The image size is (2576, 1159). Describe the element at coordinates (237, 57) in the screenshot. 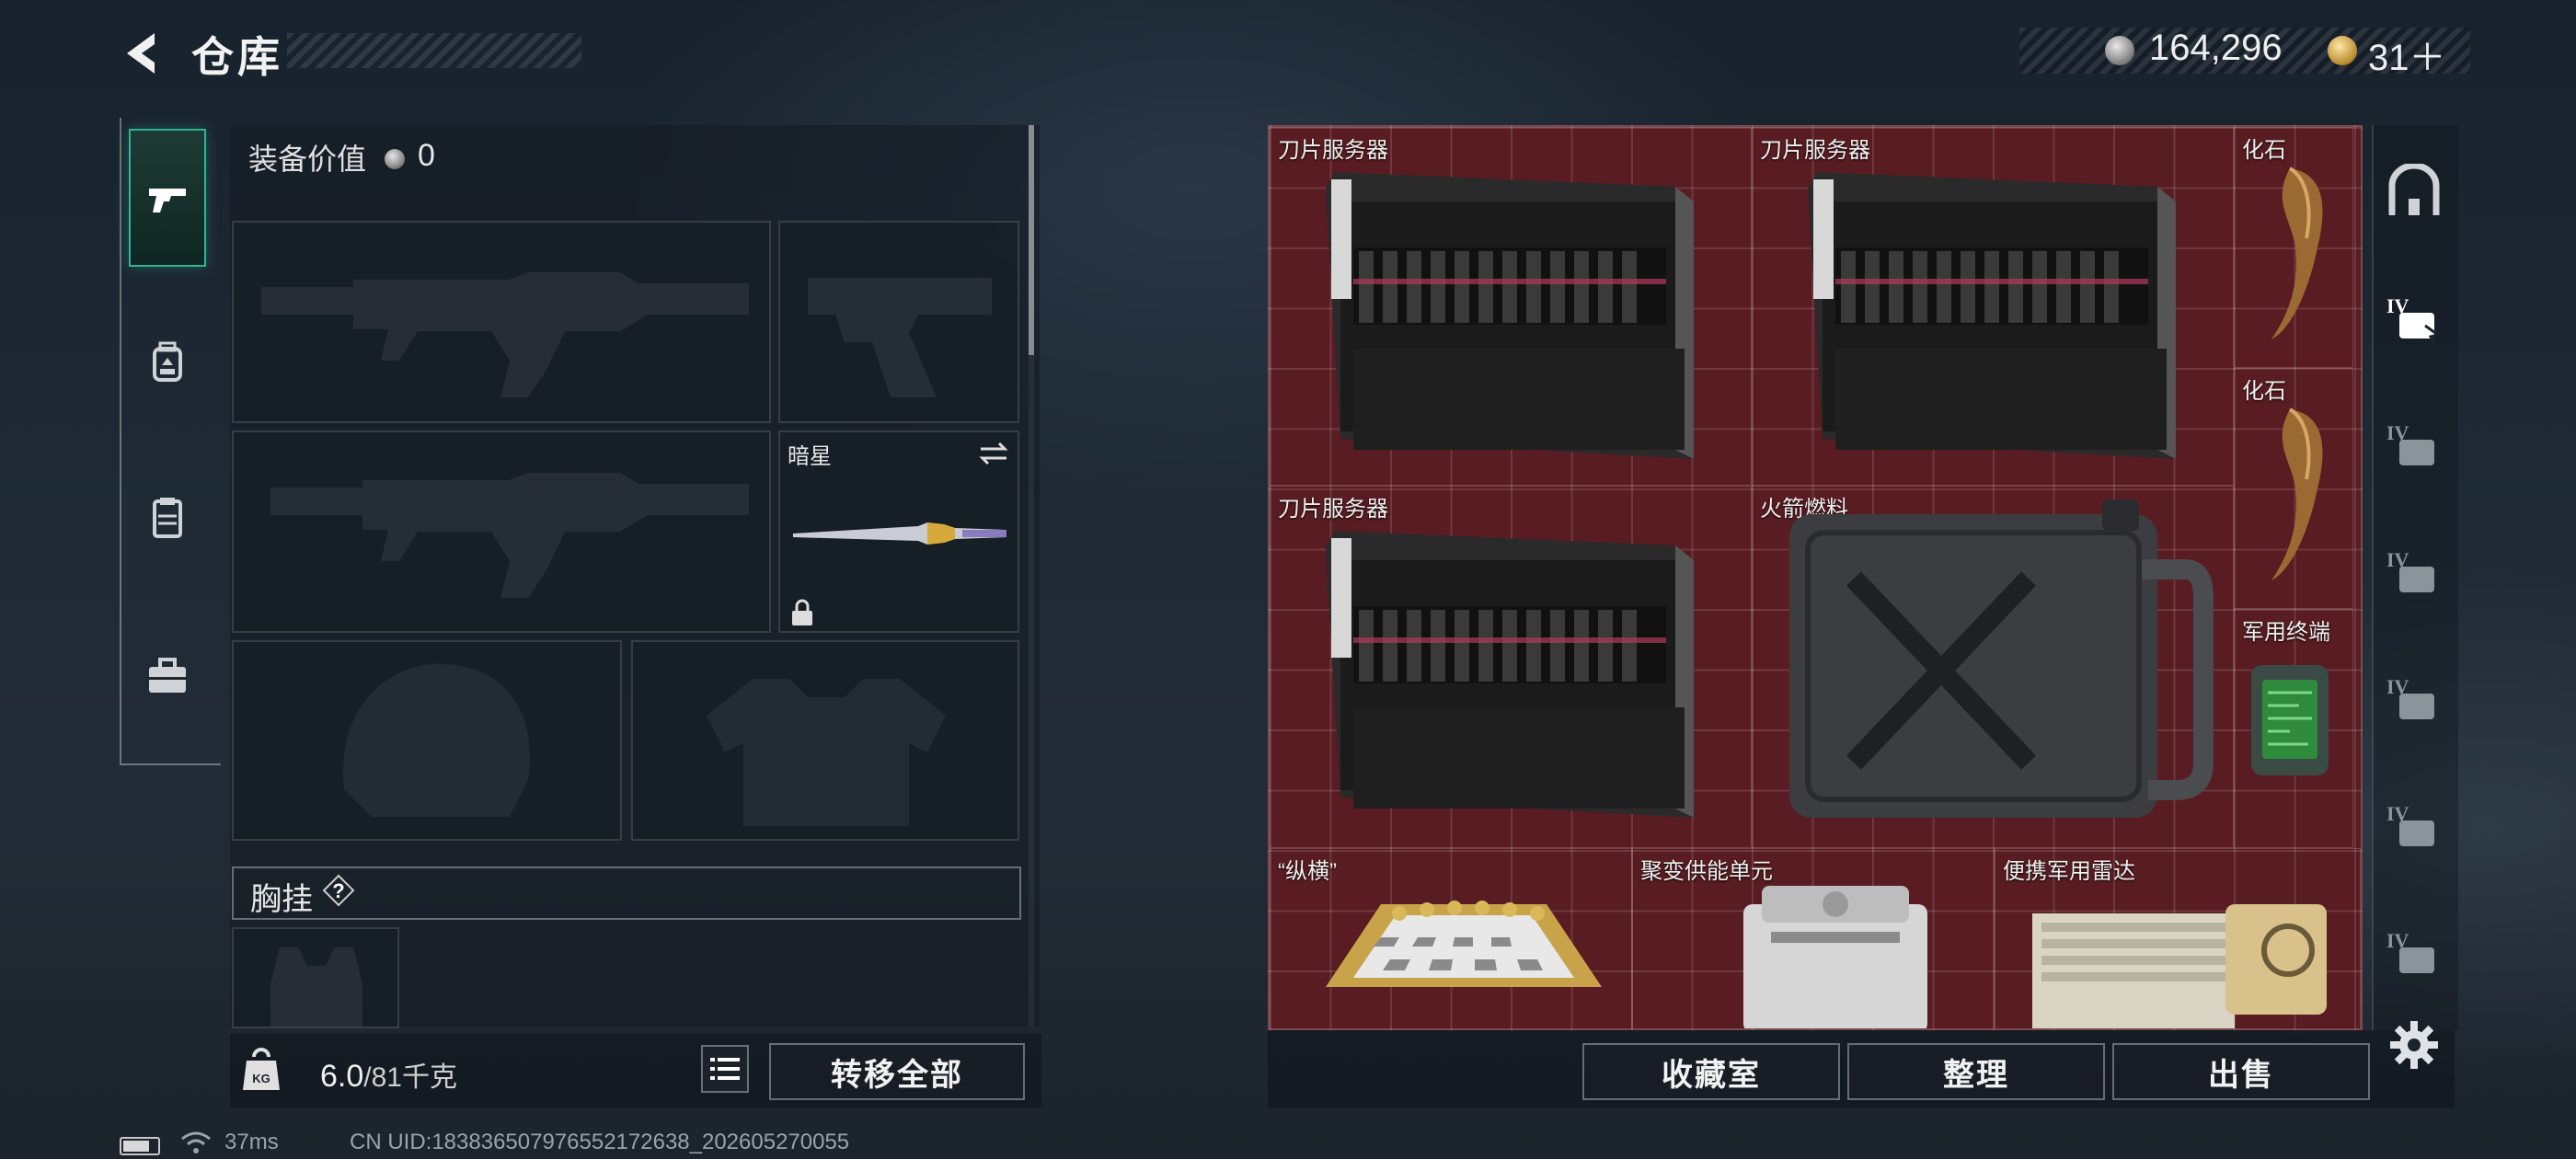

I see `page-title: 仓库` at that location.